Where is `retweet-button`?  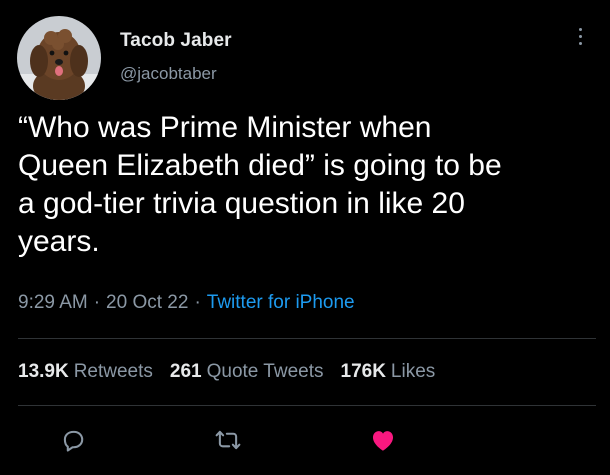
retweet-button is located at coordinates (228, 440).